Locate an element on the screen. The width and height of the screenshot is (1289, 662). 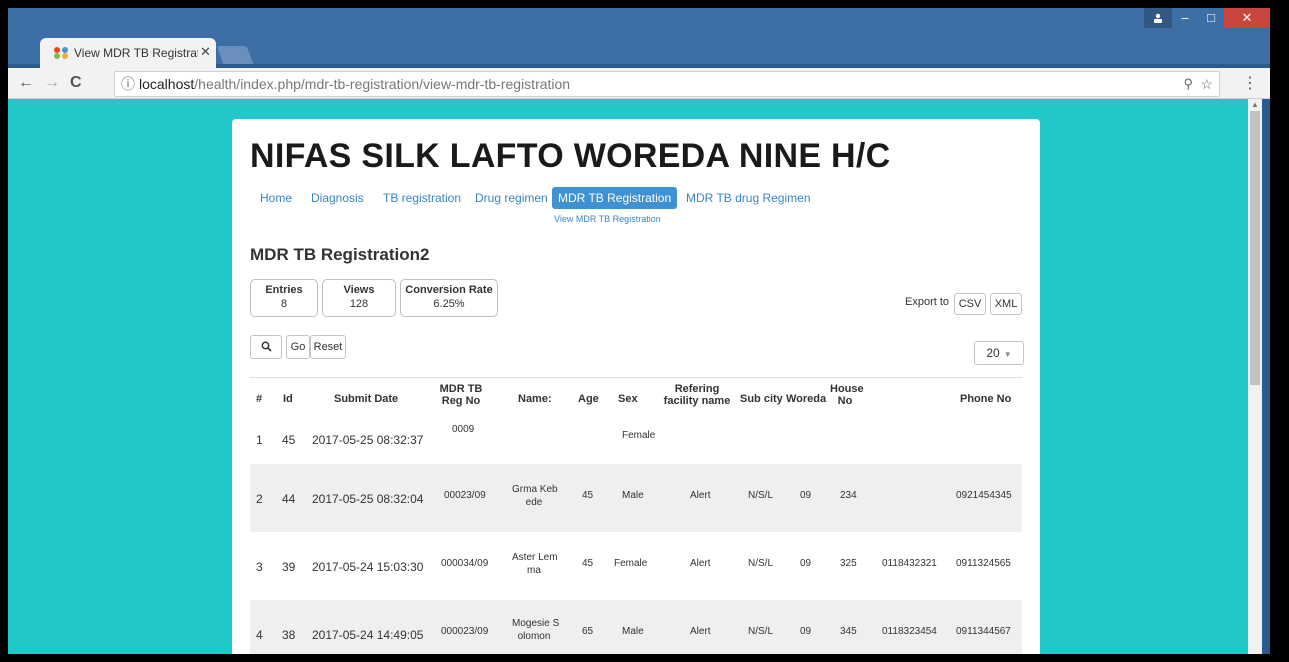
back-arrow-icon: ← is located at coordinates (26, 83).